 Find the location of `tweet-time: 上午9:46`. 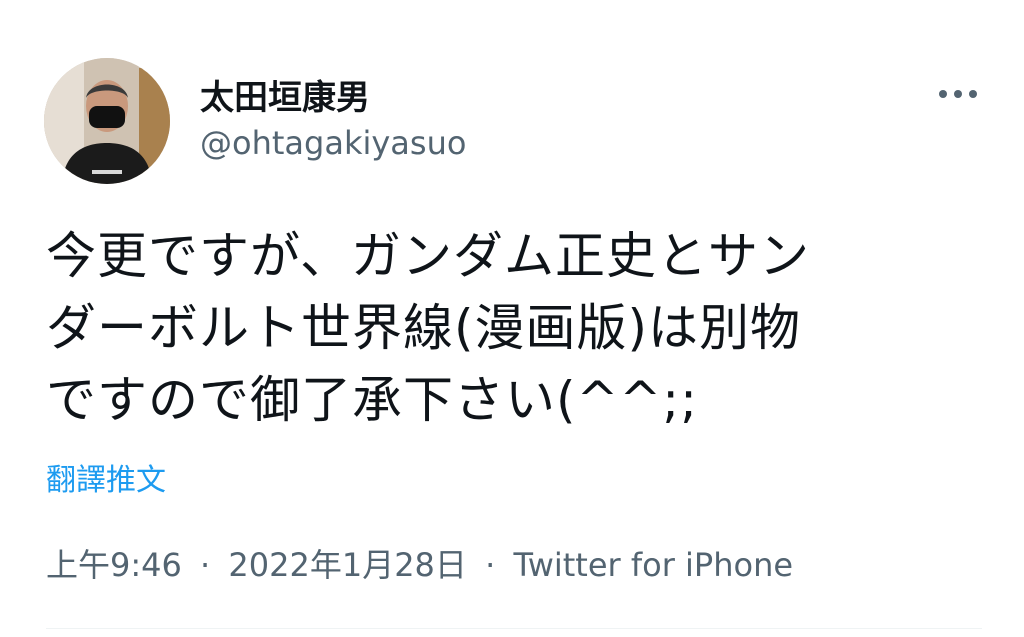

tweet-time: 上午9:46 is located at coordinates (114, 565).